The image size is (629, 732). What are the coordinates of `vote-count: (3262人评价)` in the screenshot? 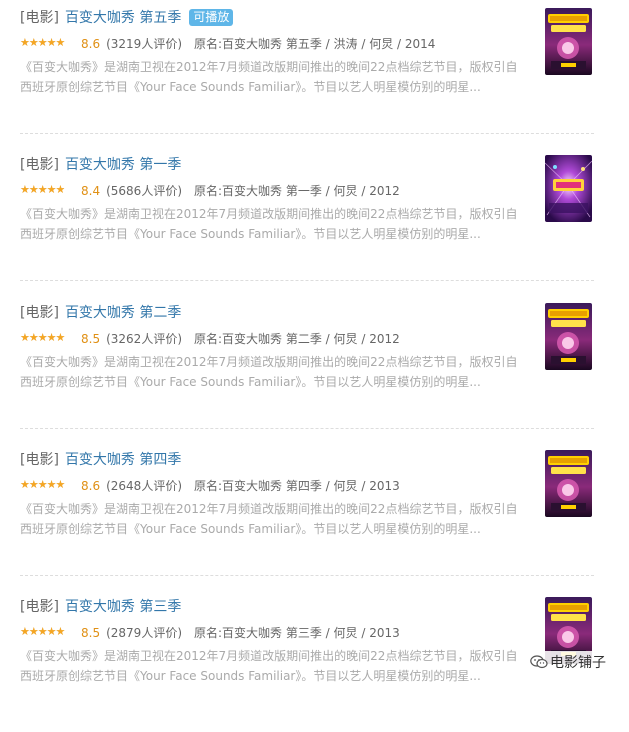 It's located at (144, 339).